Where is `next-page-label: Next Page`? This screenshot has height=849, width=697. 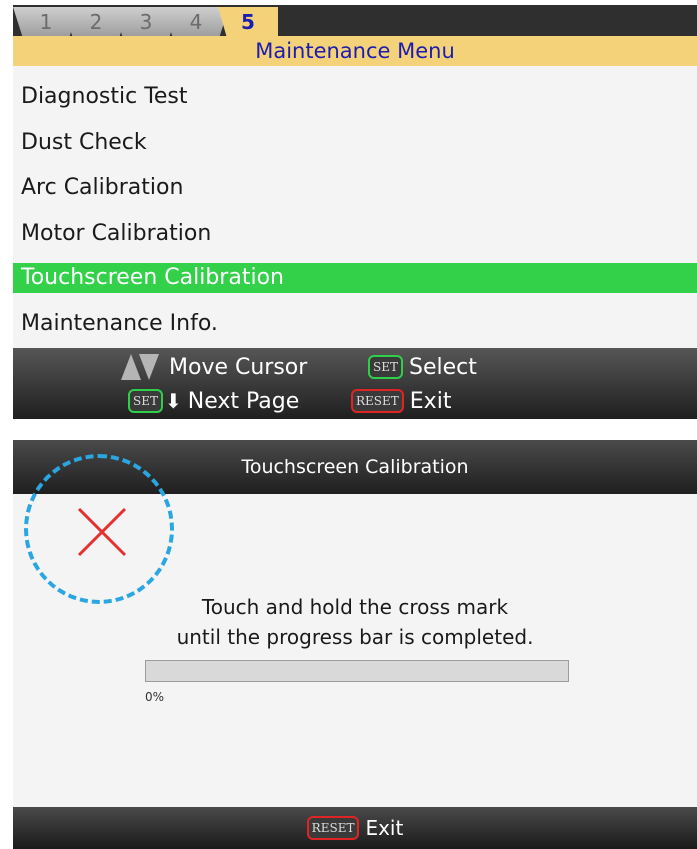 next-page-label: Next Page is located at coordinates (243, 401).